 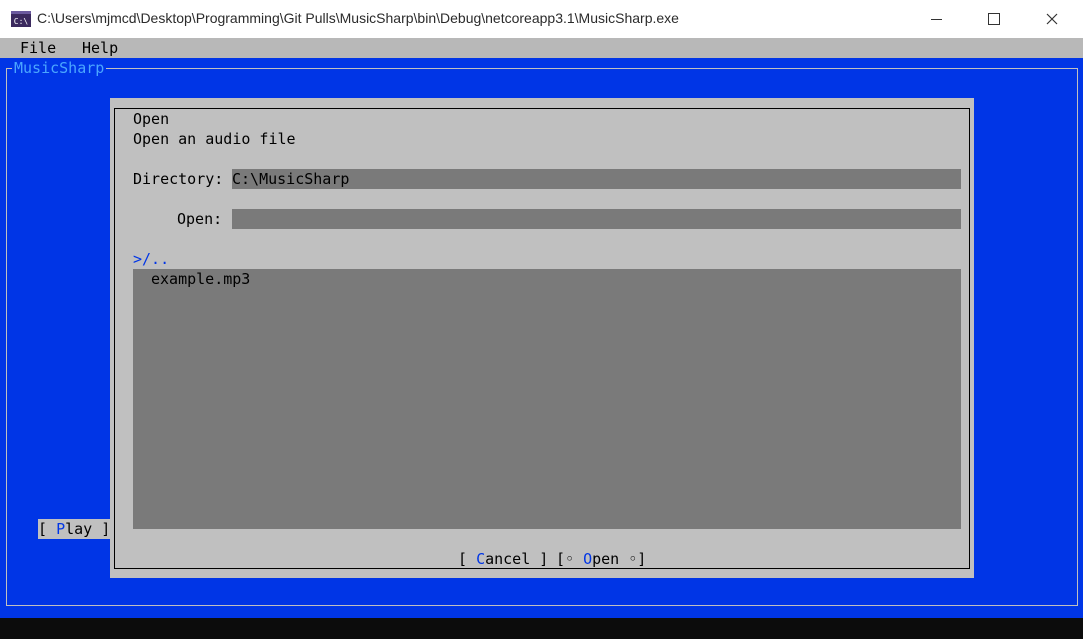 What do you see at coordinates (200, 279) in the screenshot?
I see `list-item: example.mp3` at bounding box center [200, 279].